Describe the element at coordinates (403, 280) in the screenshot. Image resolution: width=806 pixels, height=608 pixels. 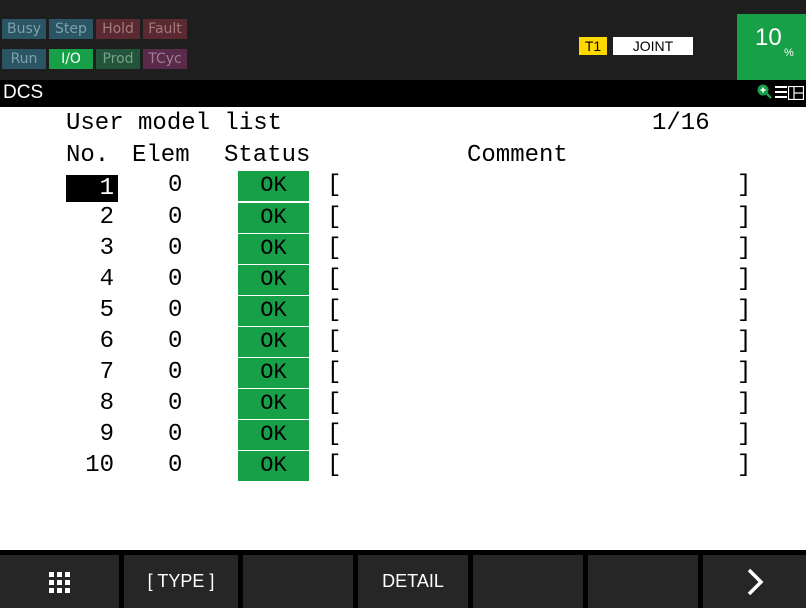
I see `table-row: 4 0 OK [ ]` at that location.